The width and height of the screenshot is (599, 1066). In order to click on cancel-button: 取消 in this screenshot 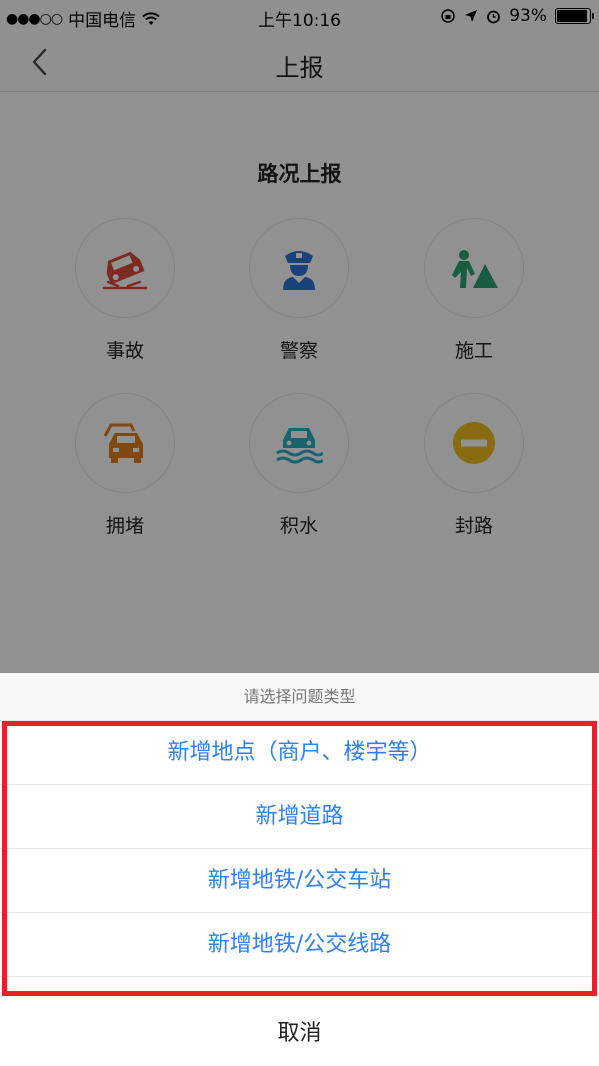, I will do `click(299, 1034)`.